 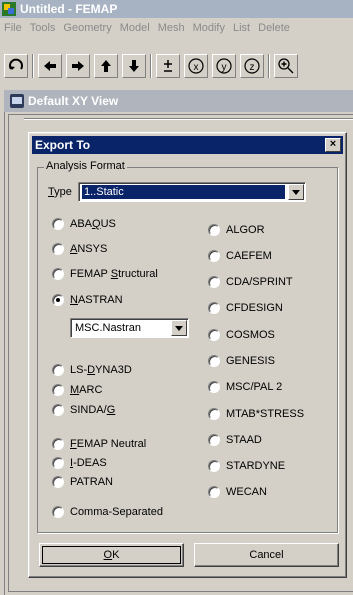 What do you see at coordinates (245, 387) in the screenshot?
I see `radio-msc-pal-2: MSC/PAL 2` at bounding box center [245, 387].